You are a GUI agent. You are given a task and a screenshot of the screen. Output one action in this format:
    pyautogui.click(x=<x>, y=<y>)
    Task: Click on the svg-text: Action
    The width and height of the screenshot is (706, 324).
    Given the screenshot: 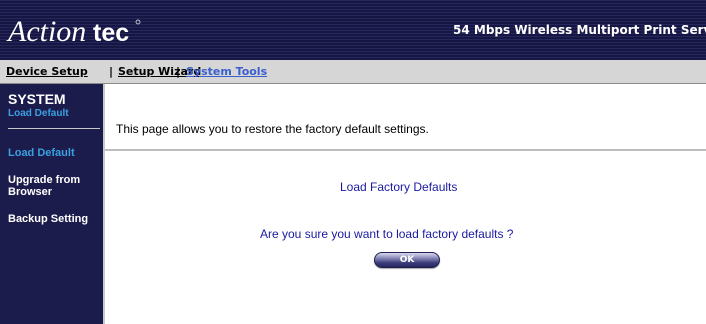 What is the action you would take?
    pyautogui.click(x=46, y=31)
    